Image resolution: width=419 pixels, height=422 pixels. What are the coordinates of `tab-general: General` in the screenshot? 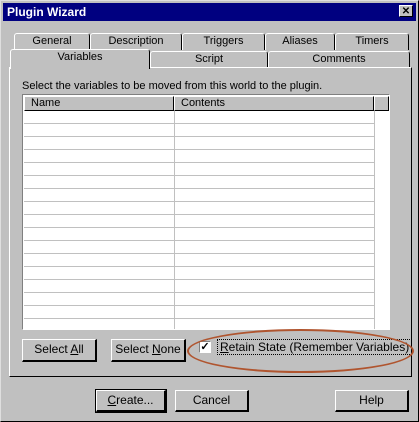 It's located at (52, 41).